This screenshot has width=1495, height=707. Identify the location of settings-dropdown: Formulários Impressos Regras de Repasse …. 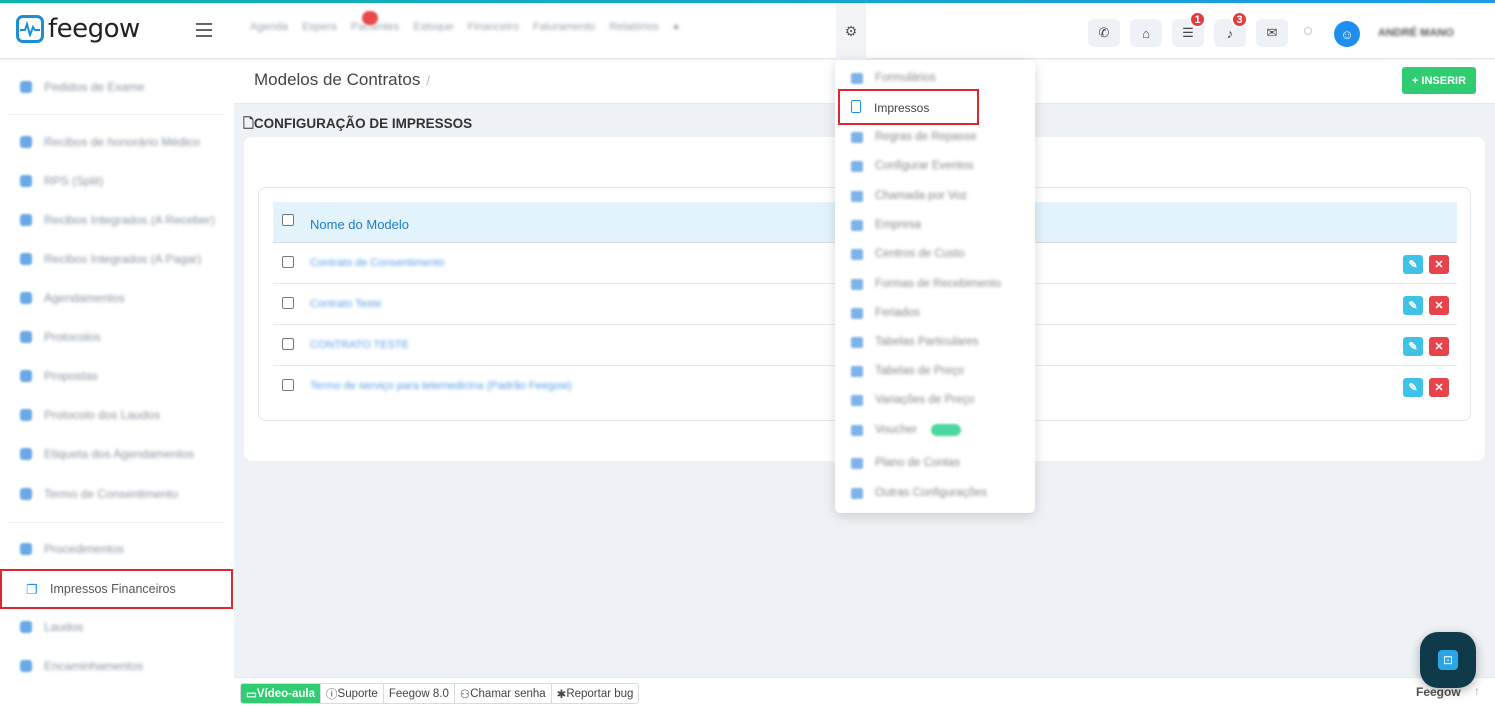
(935, 286).